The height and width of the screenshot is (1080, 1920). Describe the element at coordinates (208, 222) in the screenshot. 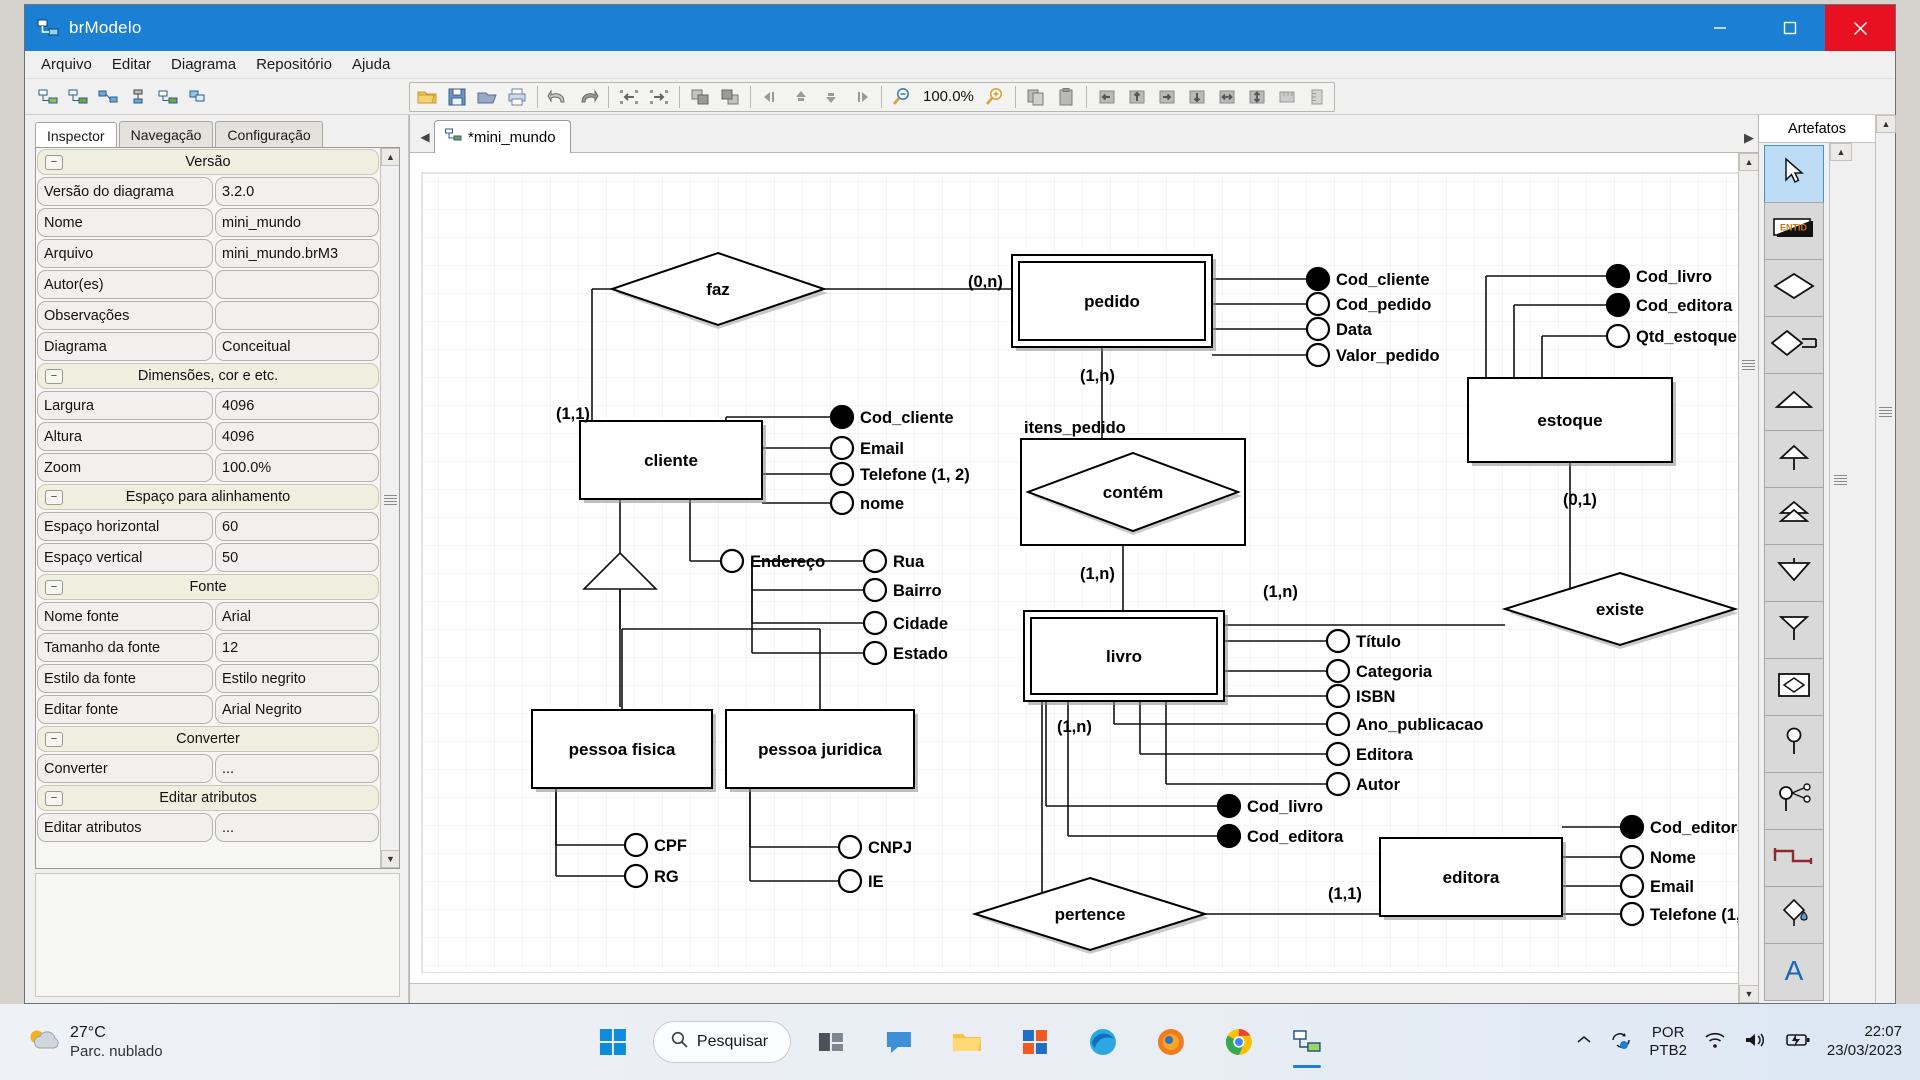

I see `inspector-row: Nome mini_mundo` at that location.